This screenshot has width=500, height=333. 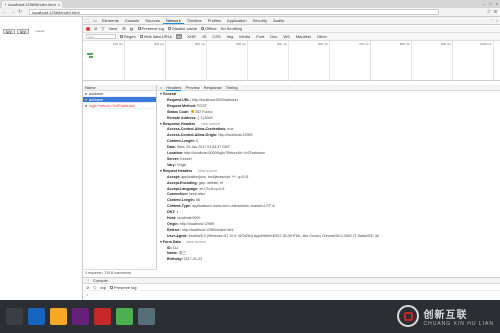 What do you see at coordinates (120, 272) in the screenshot?
I see `network-status-bar: 3 requests | 730 B transferred` at bounding box center [120, 272].